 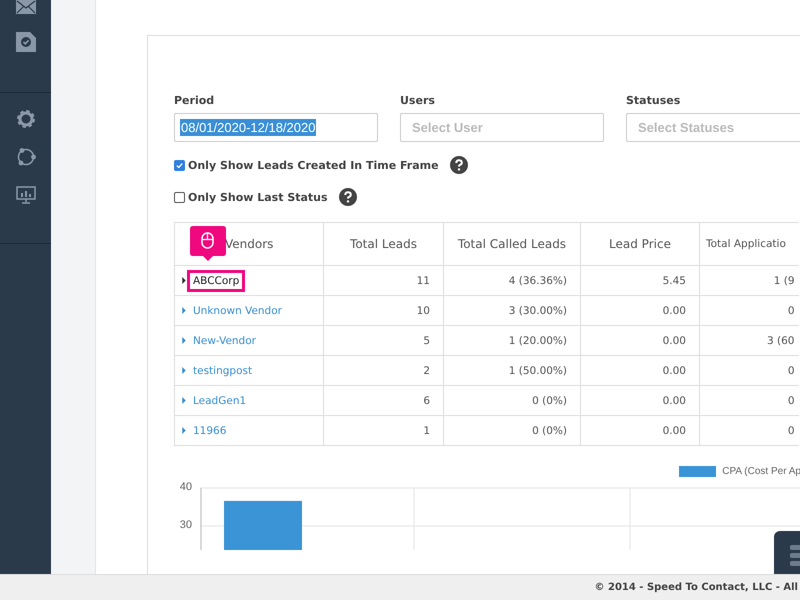 What do you see at coordinates (26, 157) in the screenshot?
I see `network-icon` at bounding box center [26, 157].